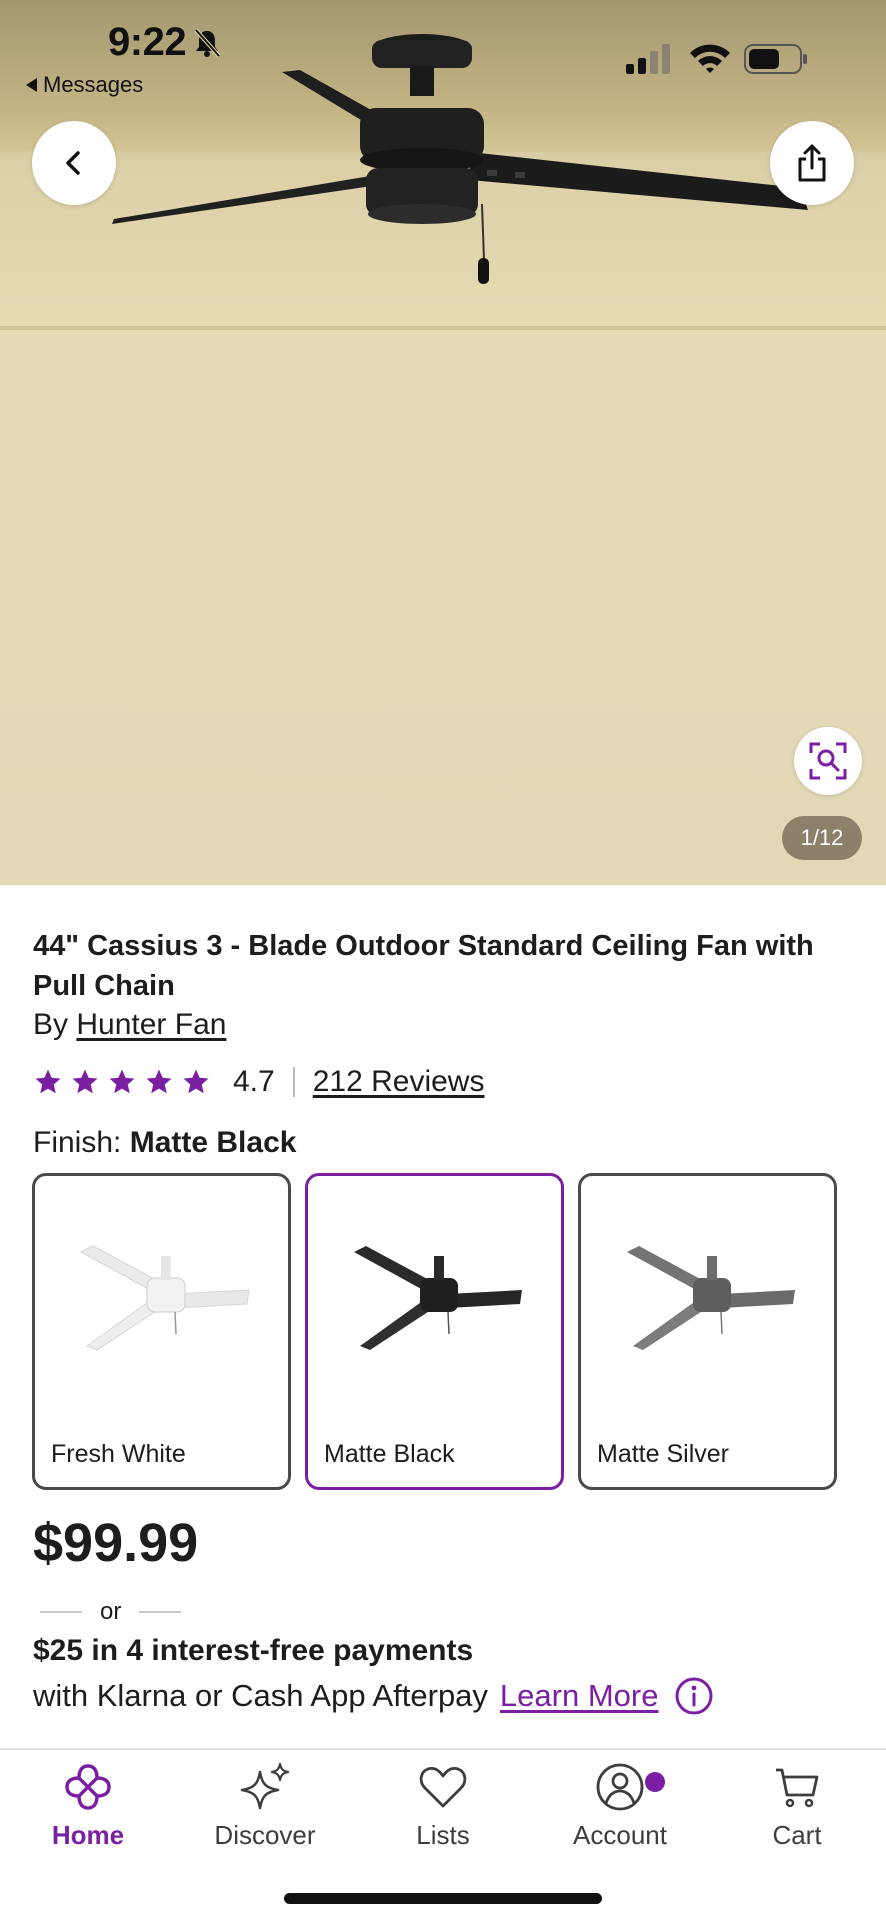 The width and height of the screenshot is (886, 1920). What do you see at coordinates (265, 1786) in the screenshot?
I see `discover-sparkle-icon` at bounding box center [265, 1786].